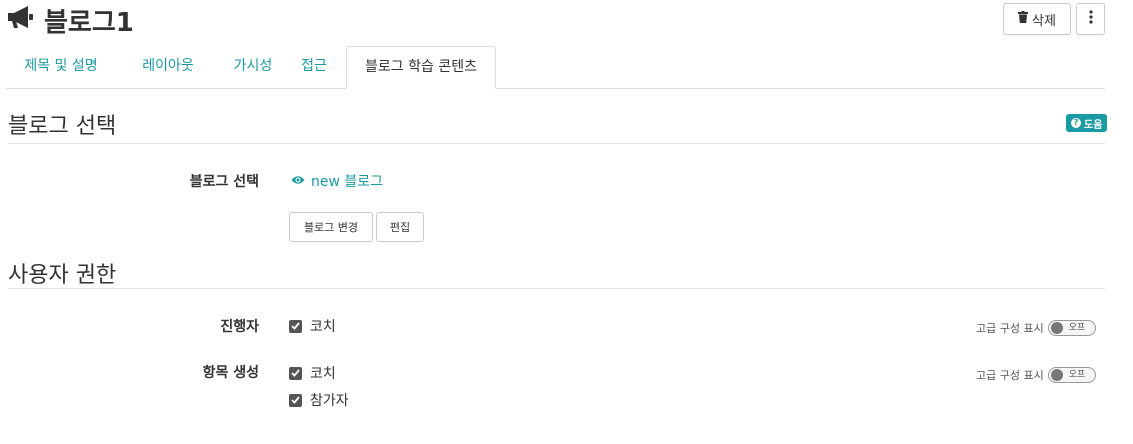 Image resolution: width=1133 pixels, height=444 pixels. I want to click on tab-visibility: 가시성, so click(253, 67).